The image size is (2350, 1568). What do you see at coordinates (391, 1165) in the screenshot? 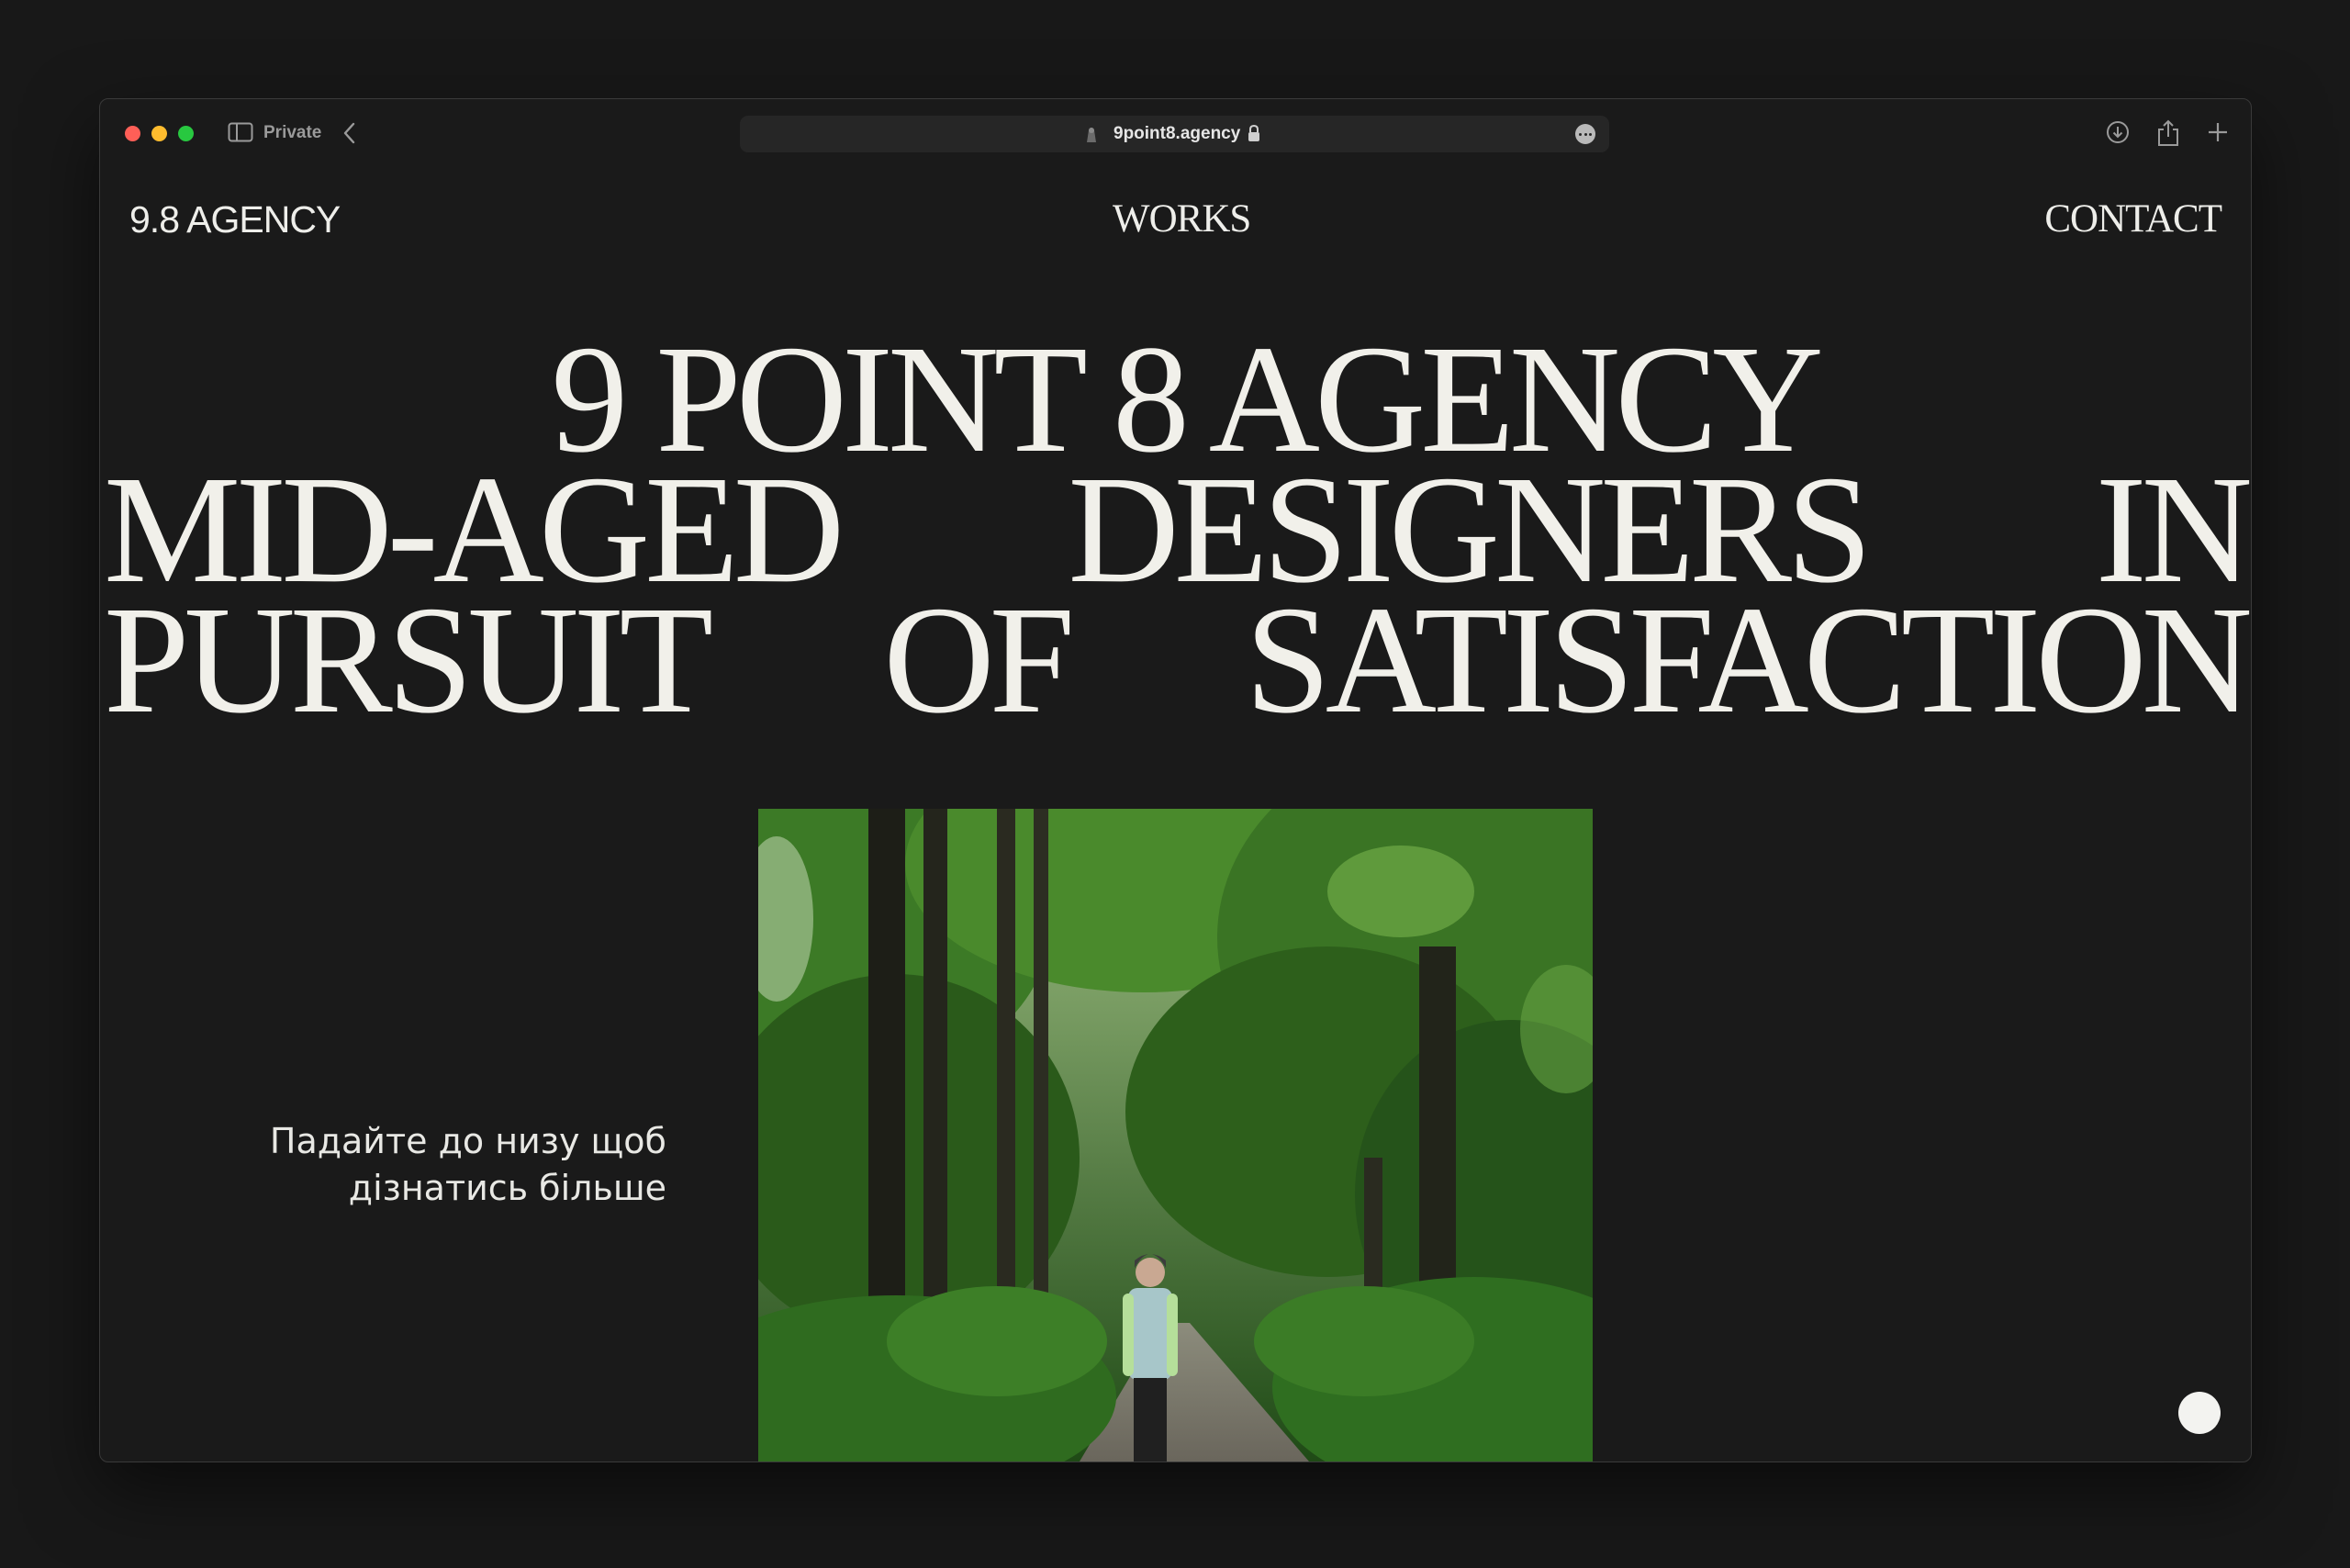
I see `scroll-hint-text: Падайте до низу щоб дізнатись більше` at bounding box center [391, 1165].